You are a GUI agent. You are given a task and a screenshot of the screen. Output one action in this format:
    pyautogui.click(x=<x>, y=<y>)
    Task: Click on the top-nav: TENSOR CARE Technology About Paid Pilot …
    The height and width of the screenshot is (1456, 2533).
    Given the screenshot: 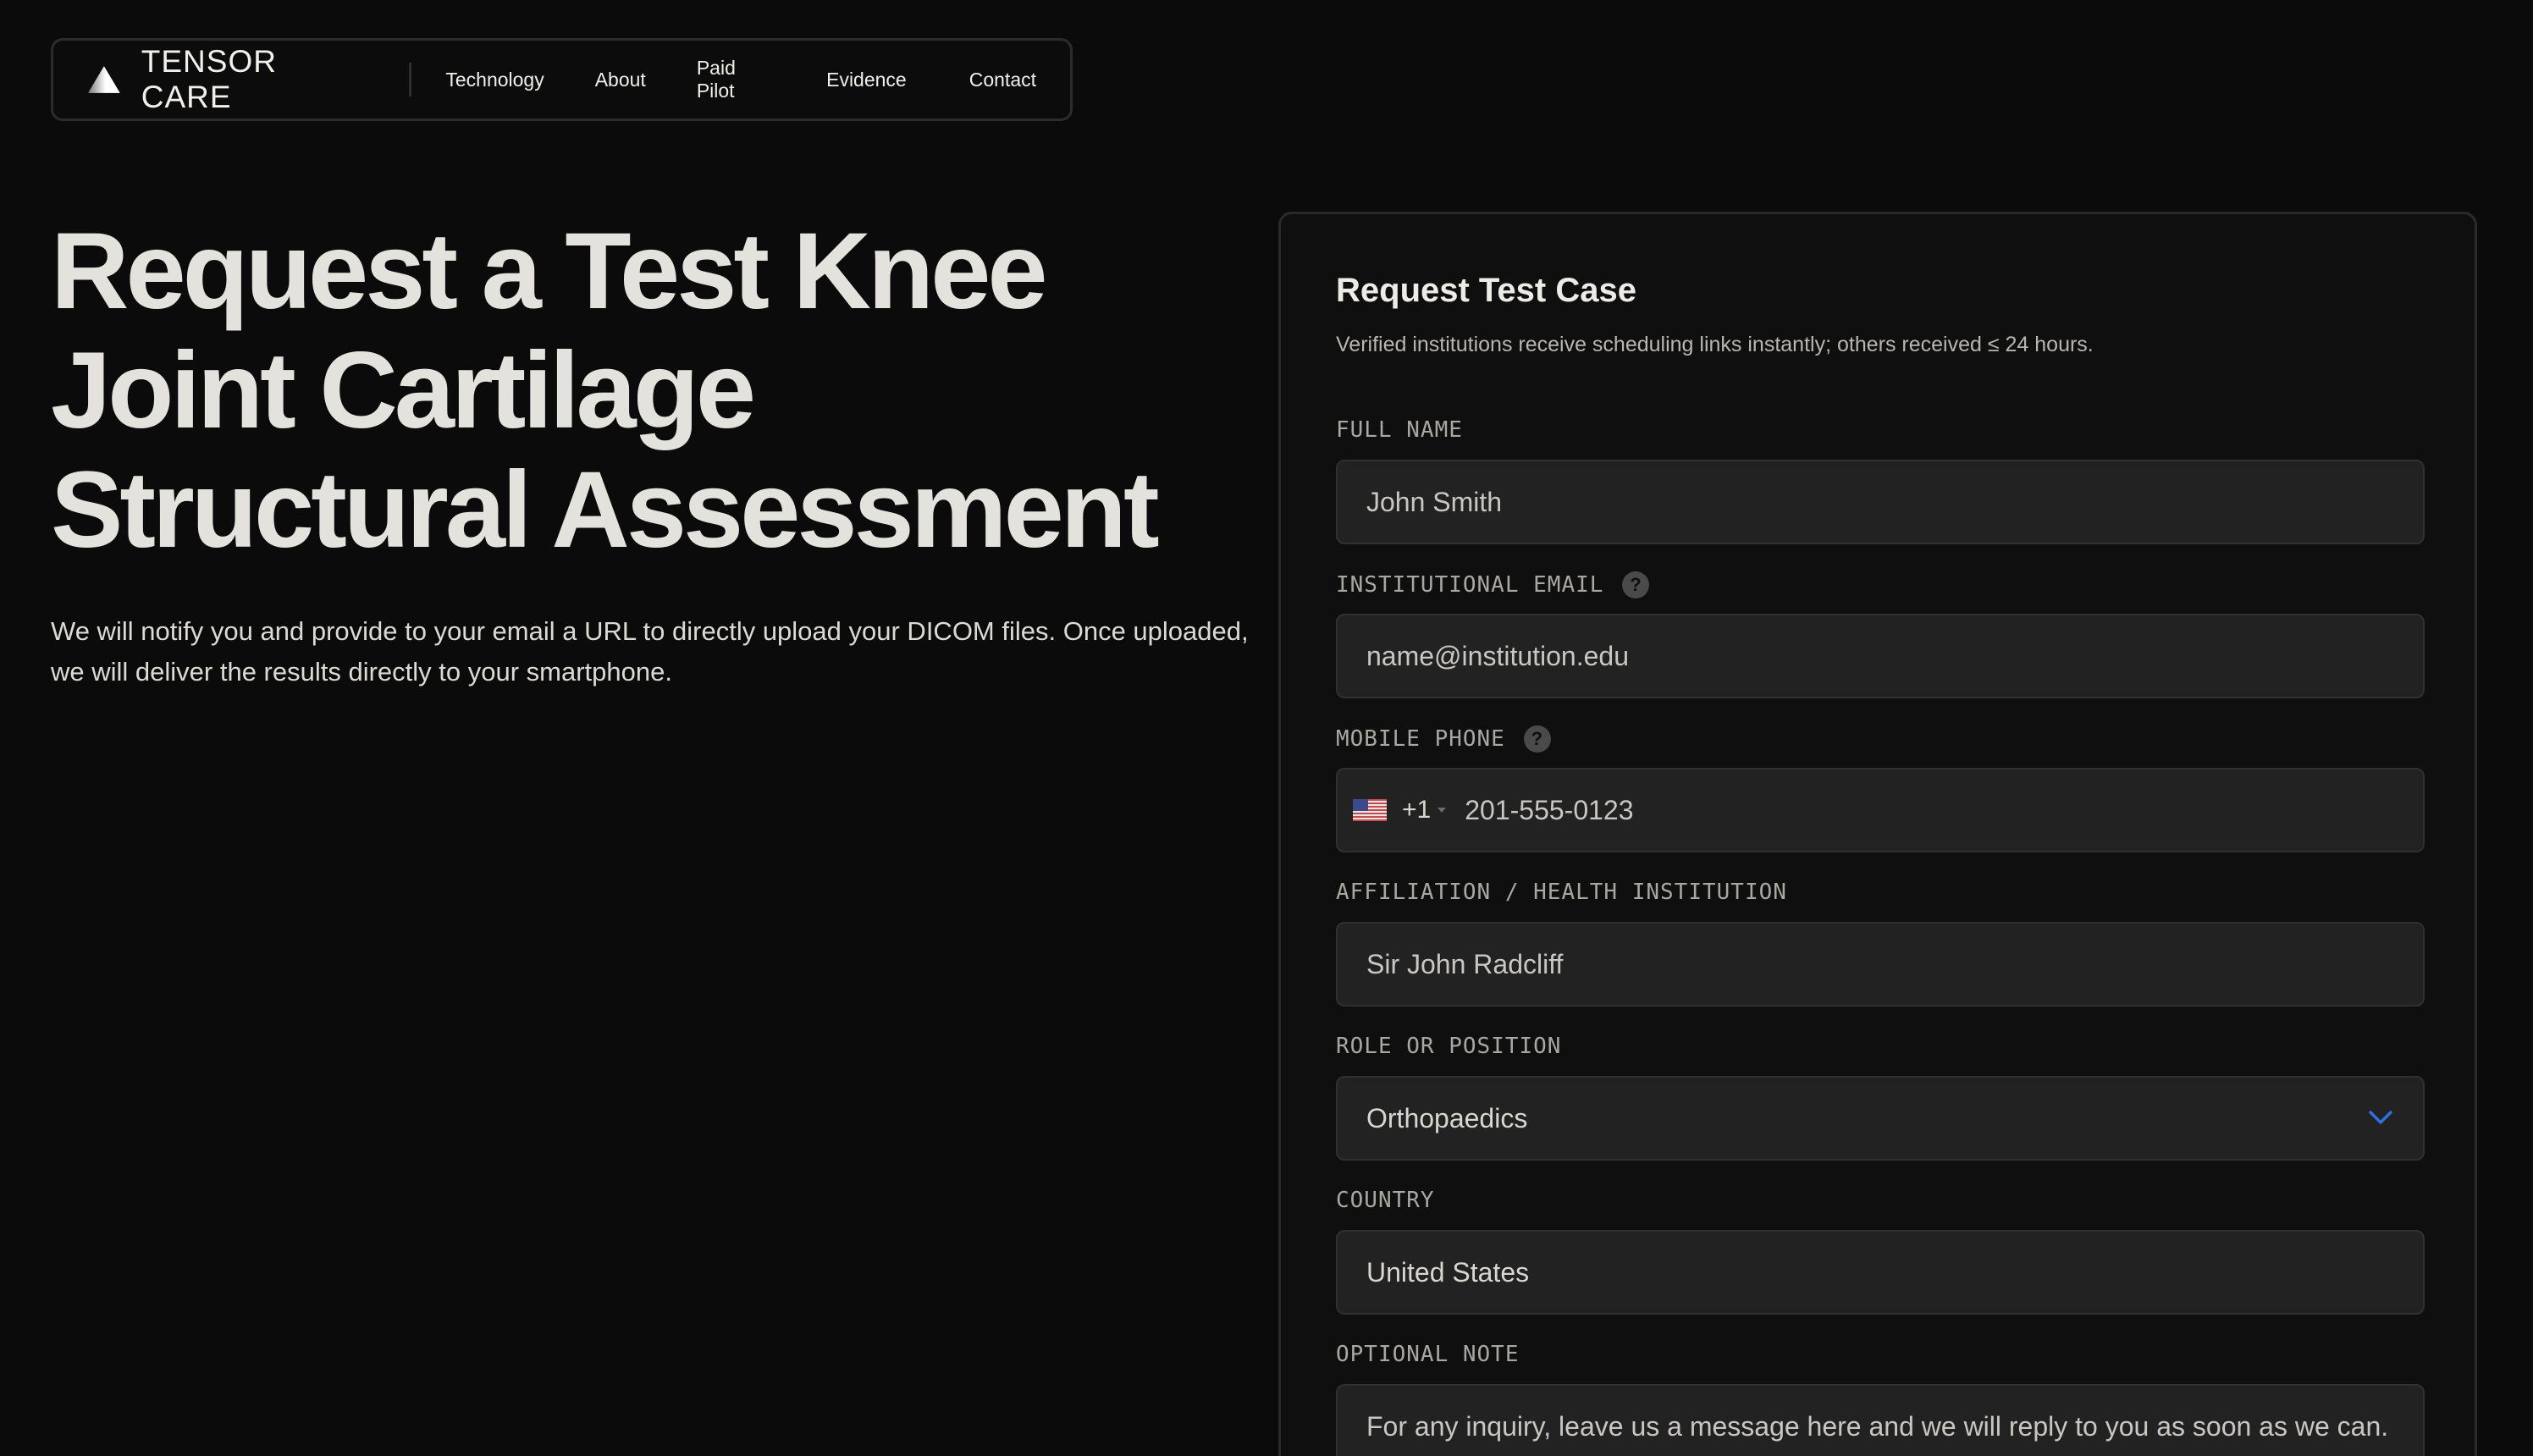 What is the action you would take?
    pyautogui.click(x=562, y=79)
    